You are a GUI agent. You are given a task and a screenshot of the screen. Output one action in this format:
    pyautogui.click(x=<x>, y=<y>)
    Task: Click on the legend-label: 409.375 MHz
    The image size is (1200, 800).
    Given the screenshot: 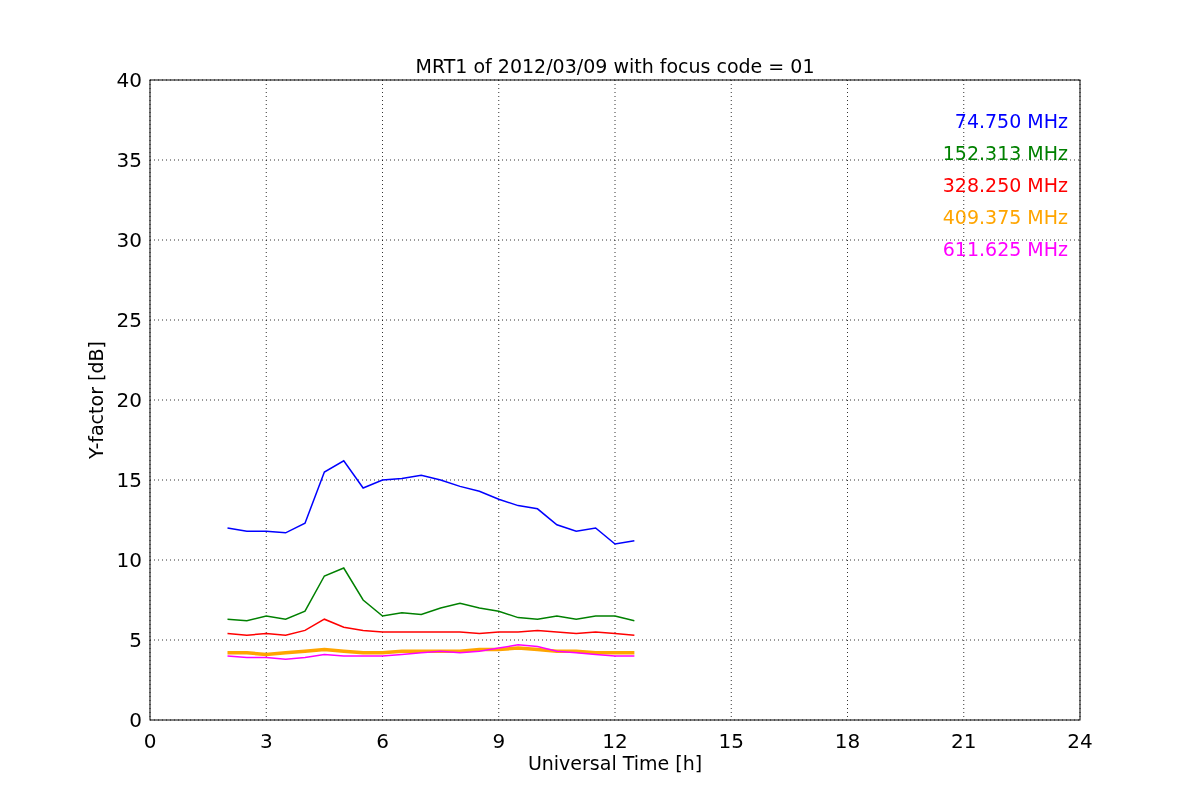 What is the action you would take?
    pyautogui.click(x=1005, y=217)
    